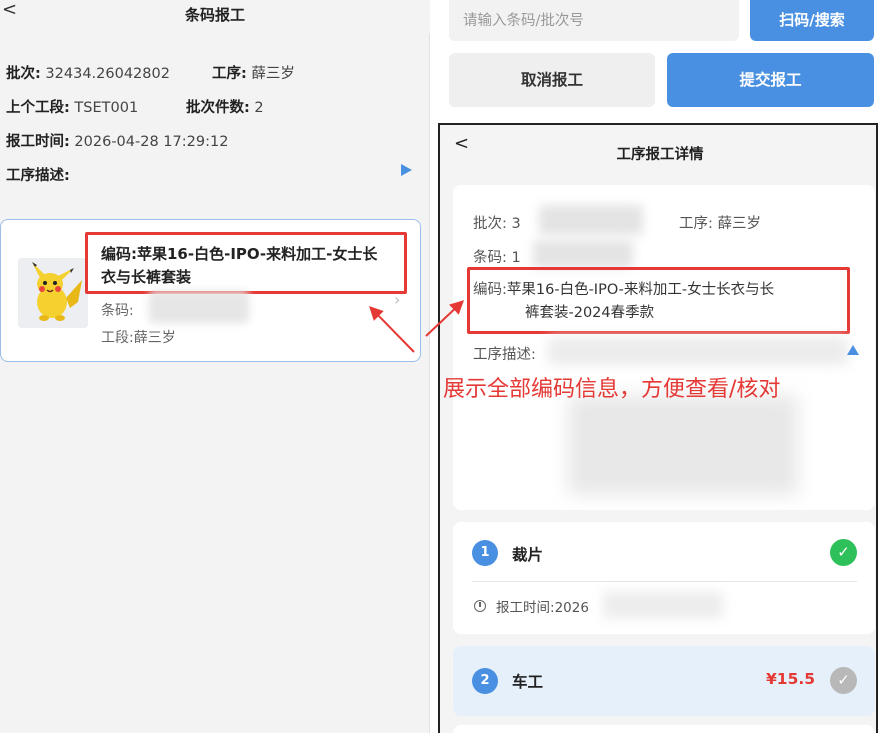  Describe the element at coordinates (239, 265) in the screenshot. I see `item-code-value: 苹果16-白色-IPO-来料加工-女士长衣与长裤套装` at that location.